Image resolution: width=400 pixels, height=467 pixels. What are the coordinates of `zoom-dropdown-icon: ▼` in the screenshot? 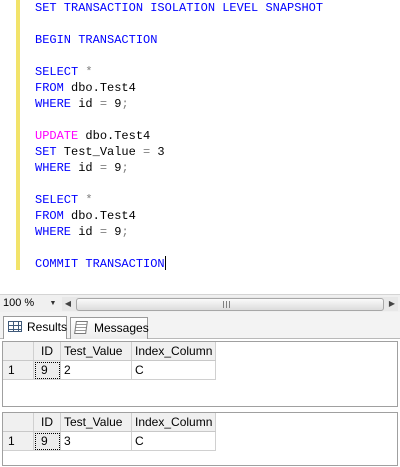 It's located at (53, 304).